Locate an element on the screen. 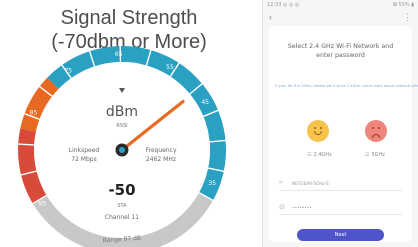 This screenshot has height=247, width=418. band-5ghz-label: 5GHz is located at coordinates (378, 155).